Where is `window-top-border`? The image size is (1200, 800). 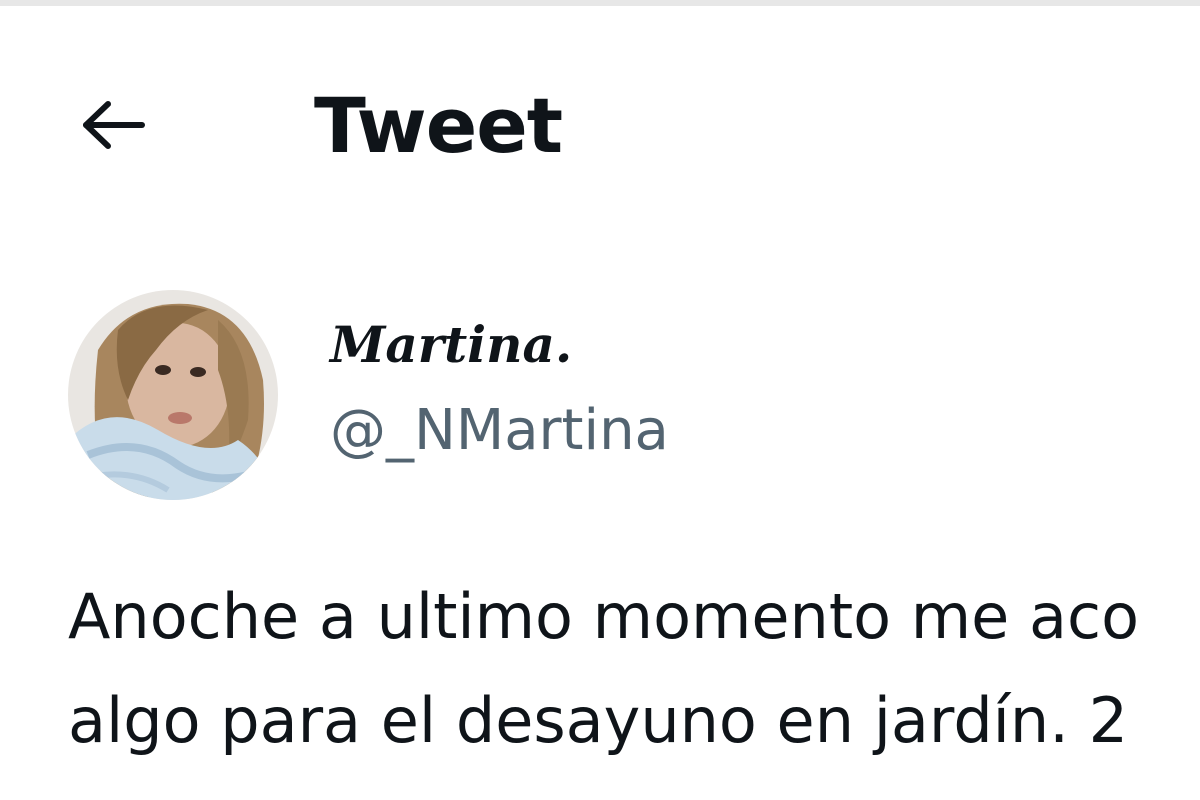 window-top-border is located at coordinates (600, 3).